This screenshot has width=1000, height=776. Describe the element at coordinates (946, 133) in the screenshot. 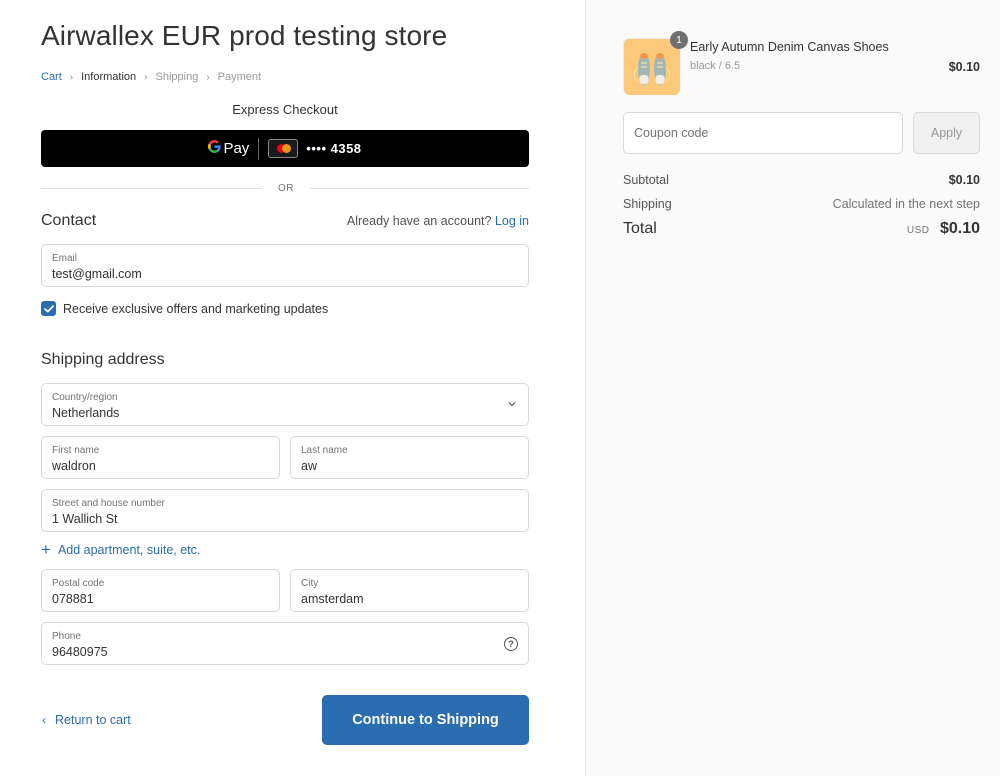

I see `apply-coupon-button: Apply` at that location.